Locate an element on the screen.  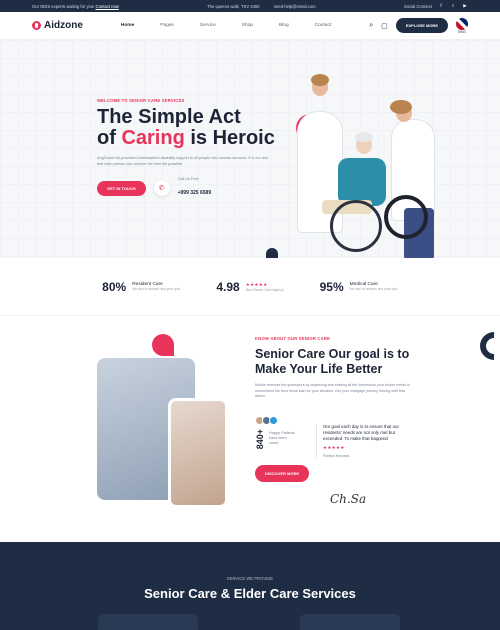
stat-number: 95% is located at coordinates (331, 286).